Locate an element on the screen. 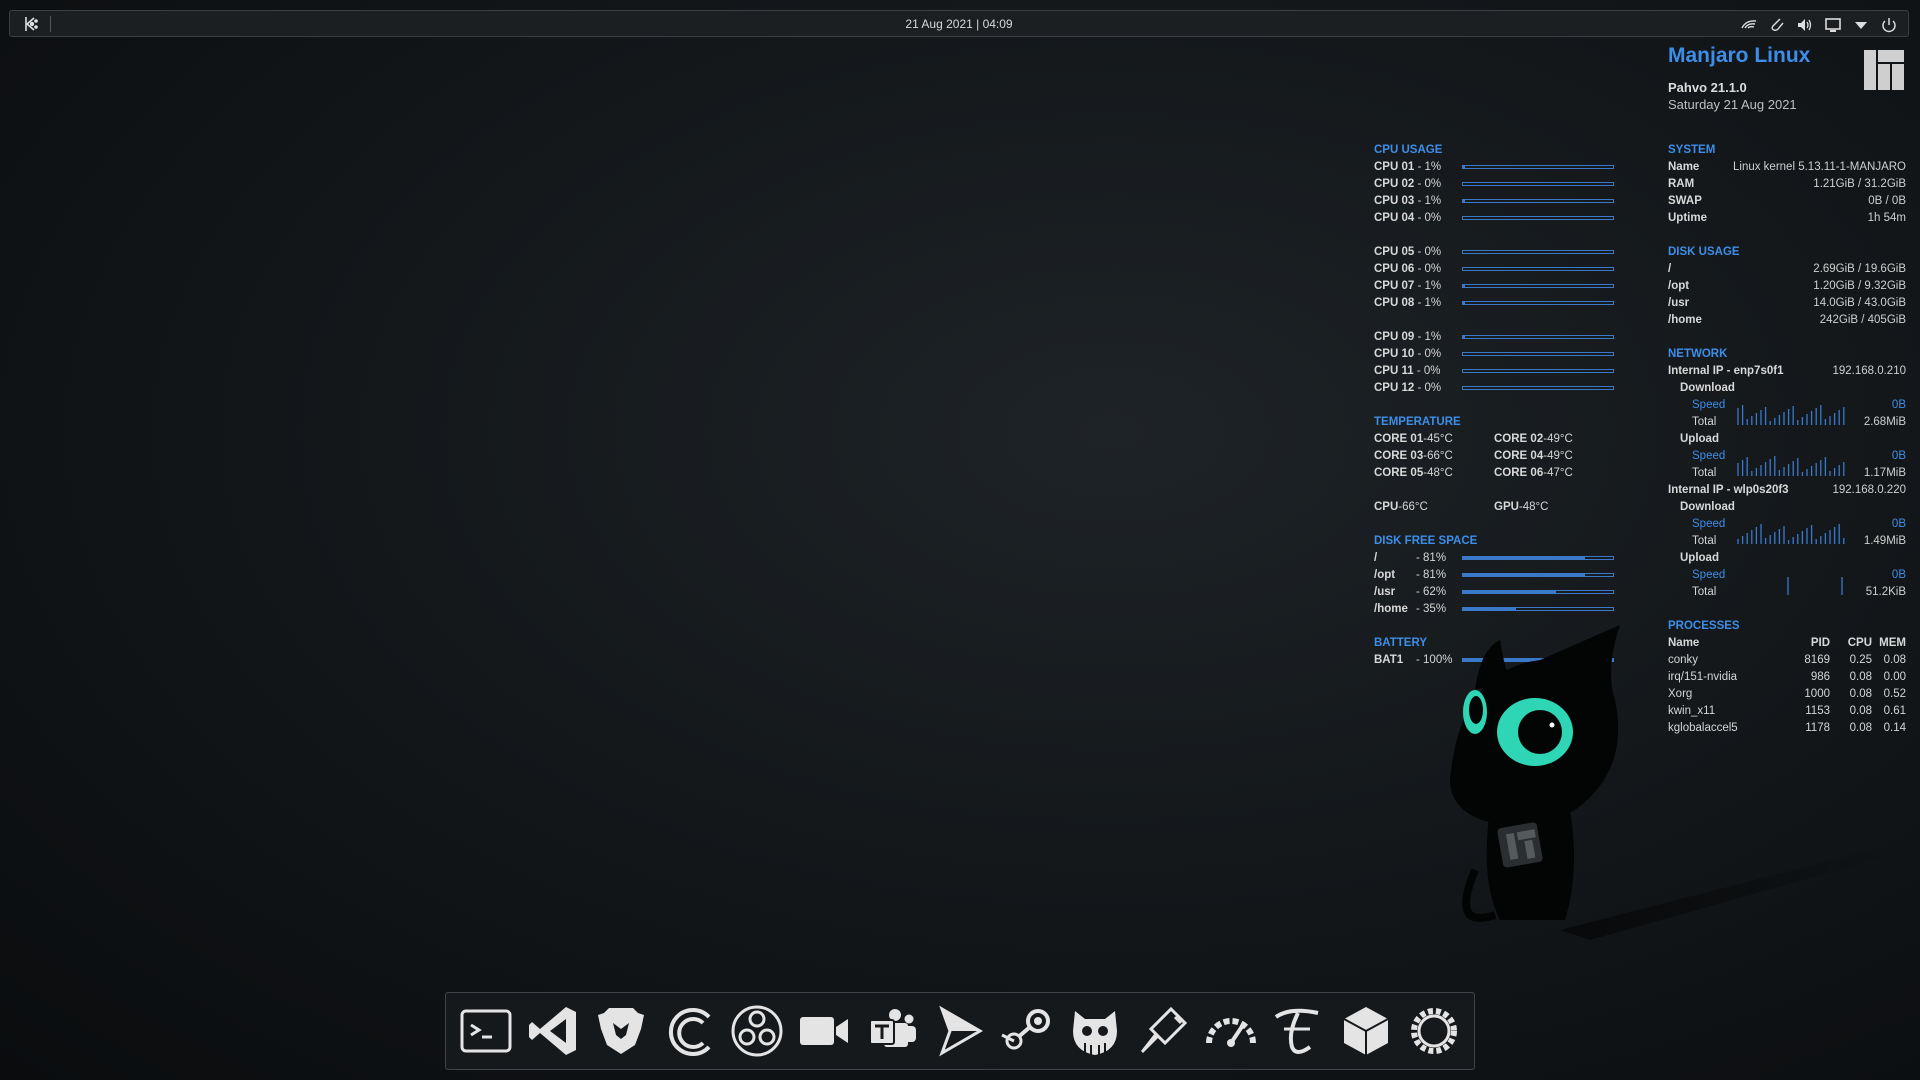 Image resolution: width=1920 pixels, height=1080 pixels. top-panel: 21 Aug 2021 | 04:09 is located at coordinates (959, 23).